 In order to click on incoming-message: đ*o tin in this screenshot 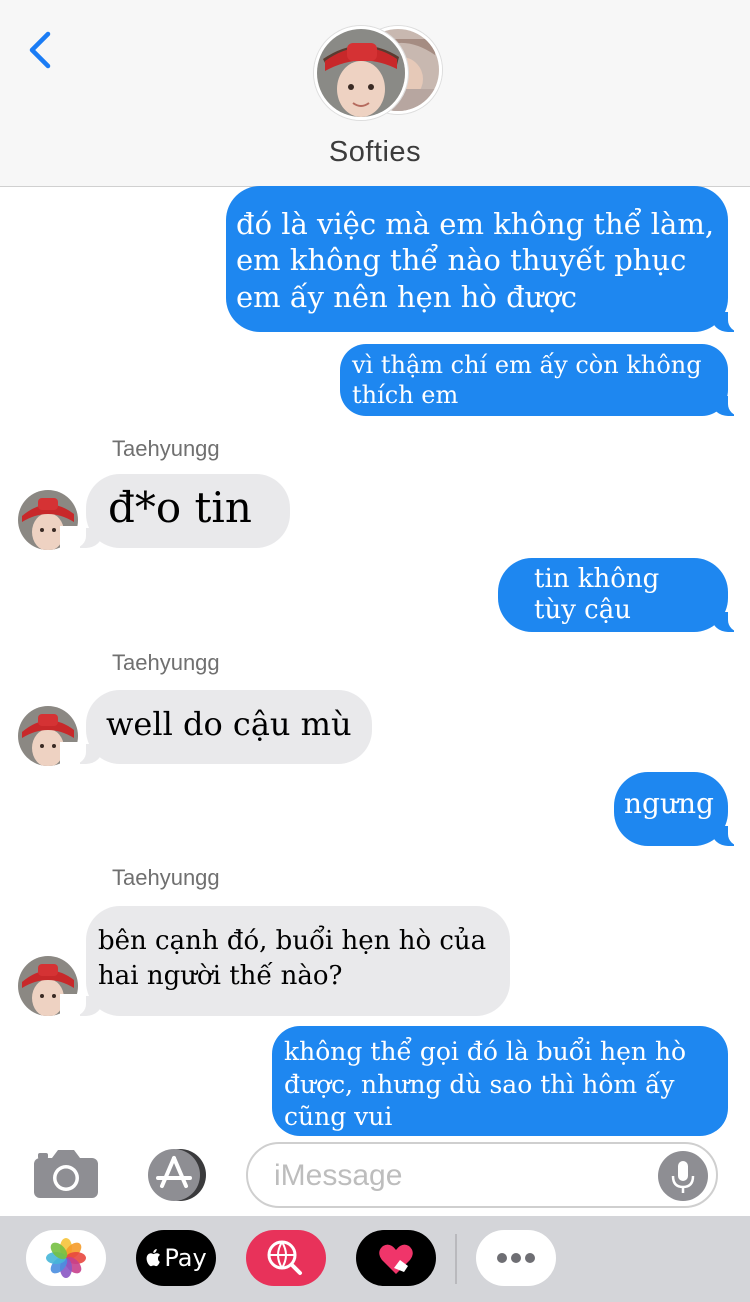, I will do `click(175, 511)`.